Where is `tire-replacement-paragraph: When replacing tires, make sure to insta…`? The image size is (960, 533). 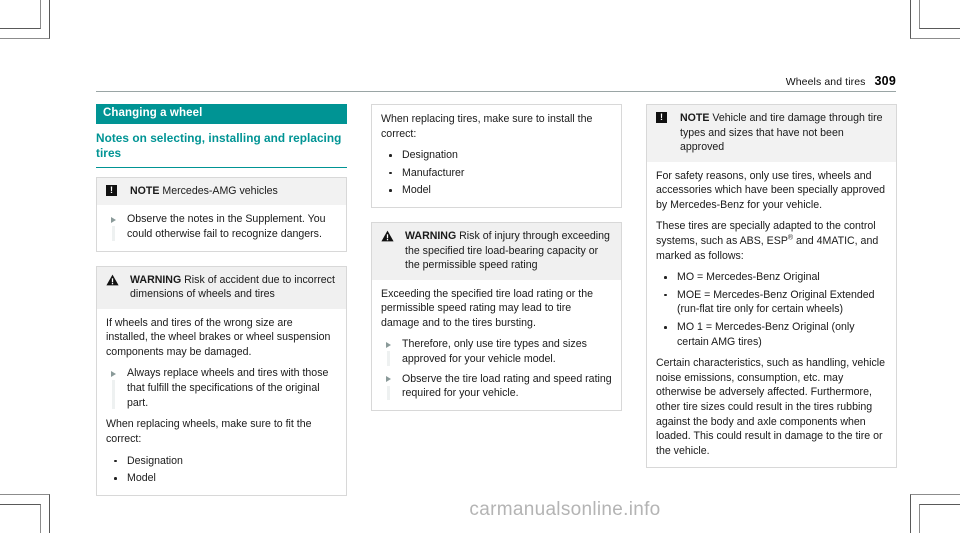 tire-replacement-paragraph: When replacing tires, make sure to insta… is located at coordinates (487, 126).